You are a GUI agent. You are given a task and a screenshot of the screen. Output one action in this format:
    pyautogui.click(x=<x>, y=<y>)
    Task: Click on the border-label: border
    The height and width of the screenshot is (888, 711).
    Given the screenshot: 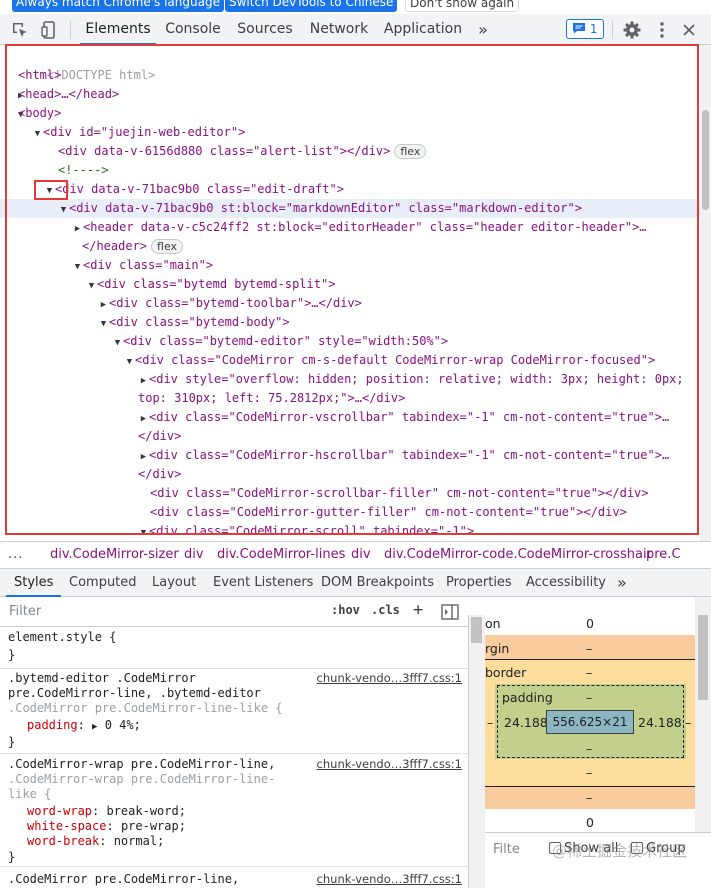 What is the action you would take?
    pyautogui.click(x=506, y=672)
    